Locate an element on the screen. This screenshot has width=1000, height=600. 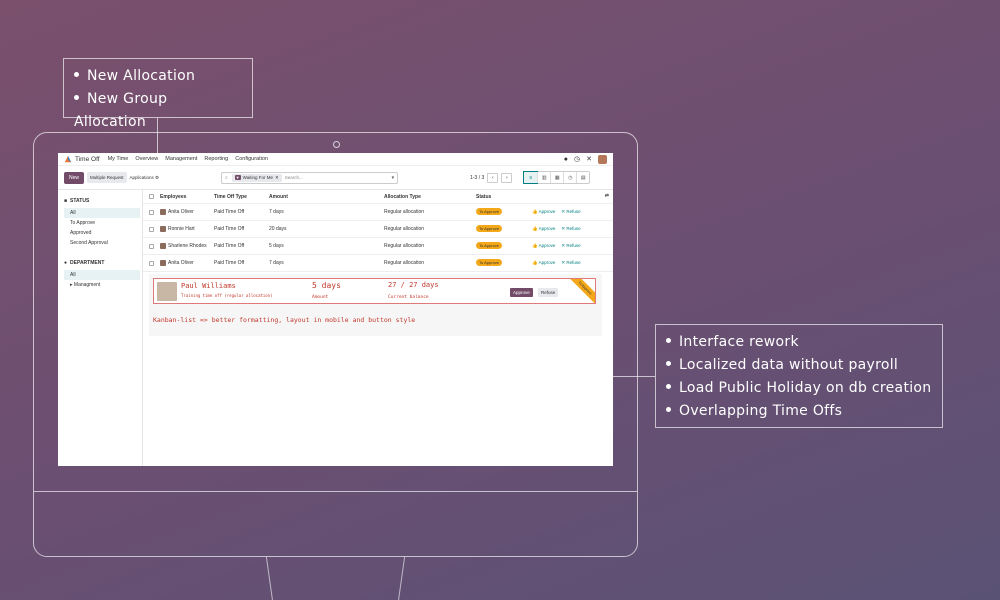
pager-value: 1-3 / 3 is located at coordinates (477, 178).